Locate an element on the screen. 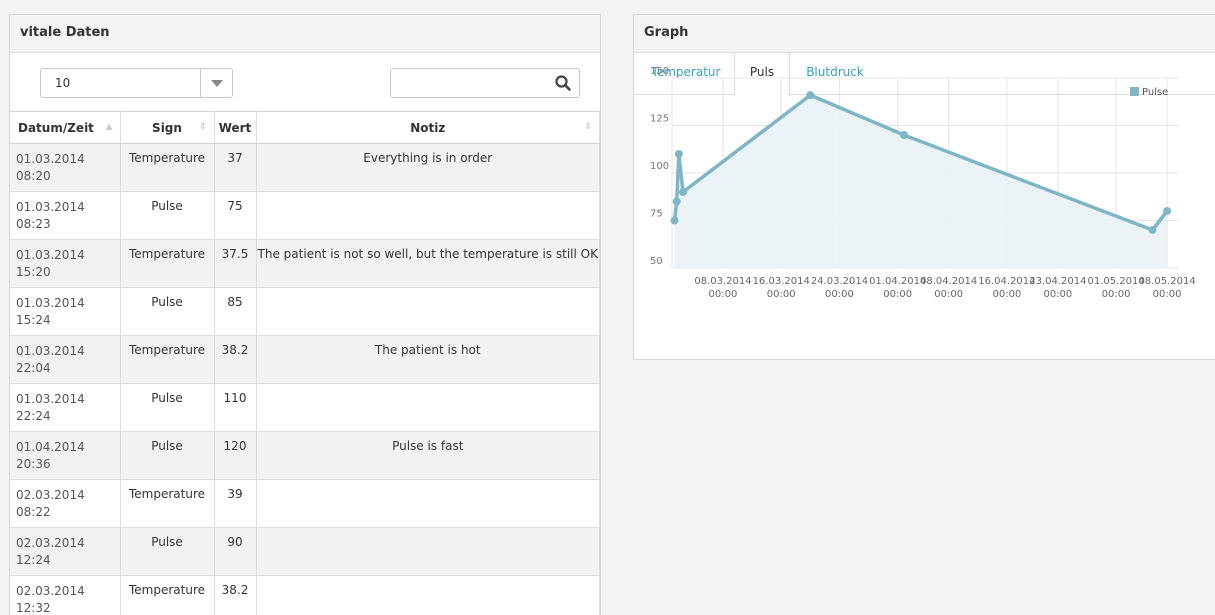 The height and width of the screenshot is (615, 1215). cell-note: Everything is in order is located at coordinates (428, 167).